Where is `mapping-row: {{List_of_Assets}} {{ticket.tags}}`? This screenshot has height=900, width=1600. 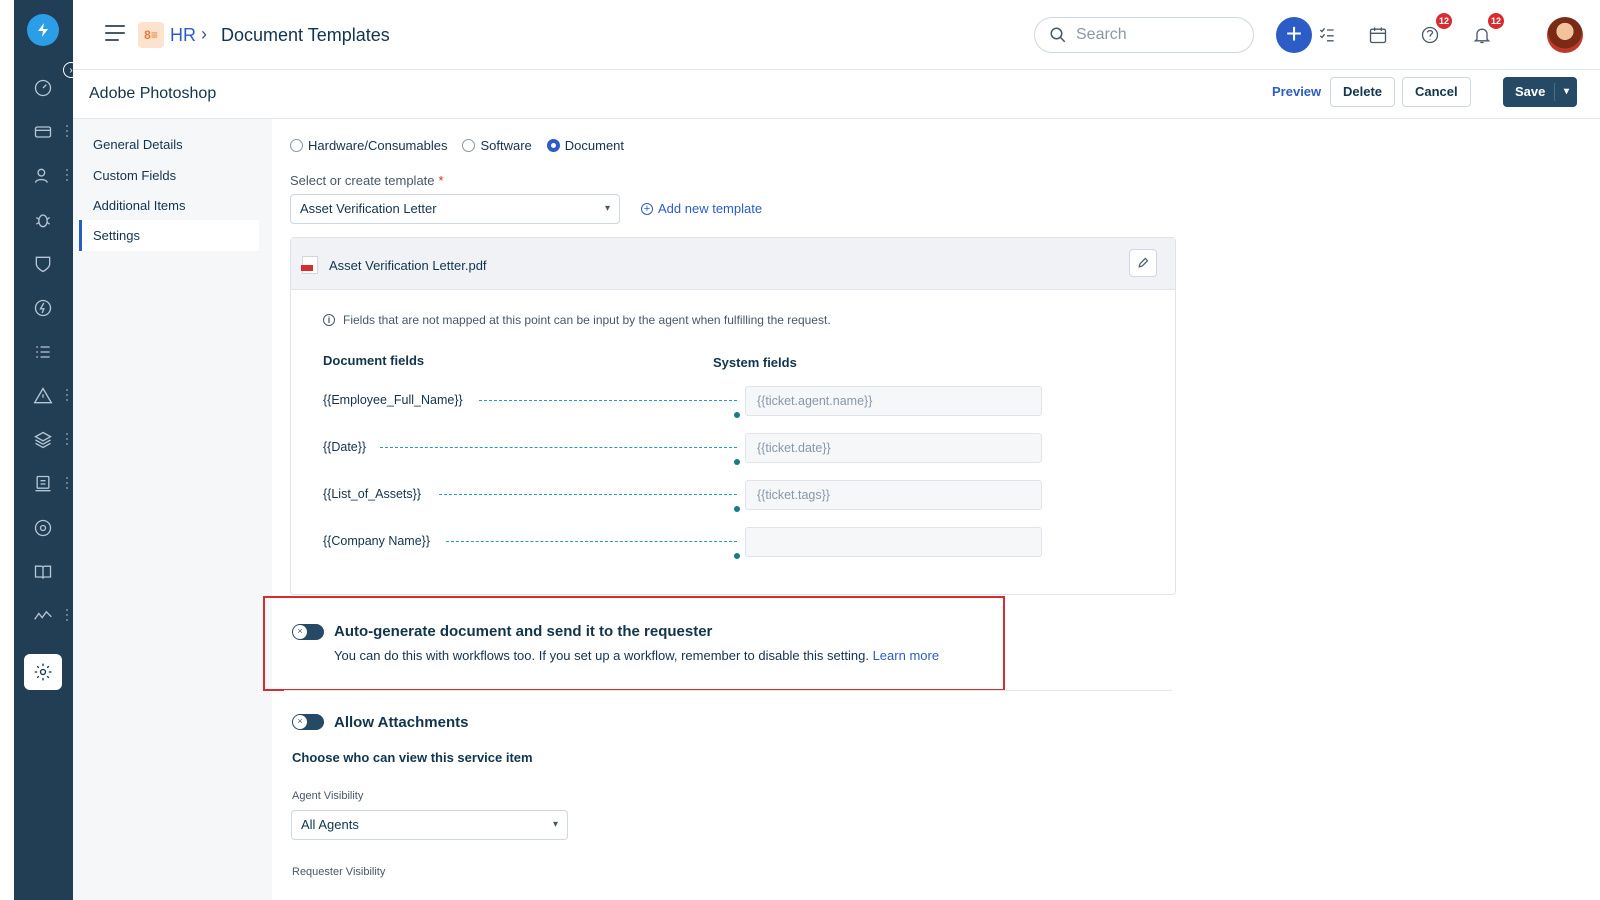 mapping-row: {{List_of_Assets}} {{ticket.tags}} is located at coordinates (682, 496).